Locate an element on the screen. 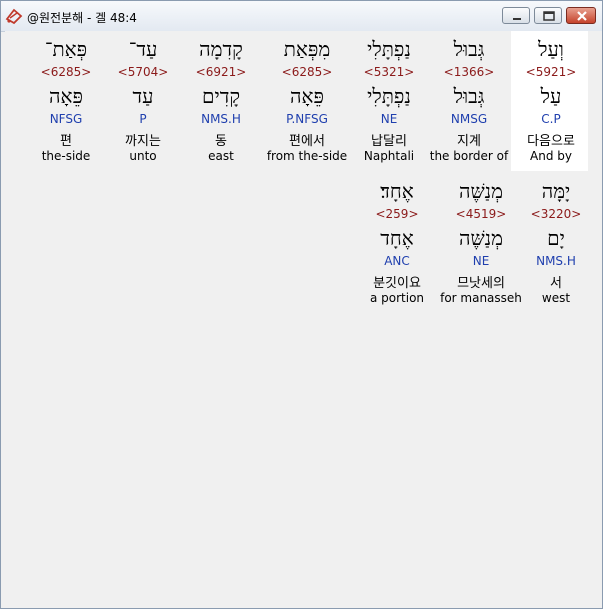 This screenshot has width=603, height=609. strong-number: <3220> is located at coordinates (556, 214).